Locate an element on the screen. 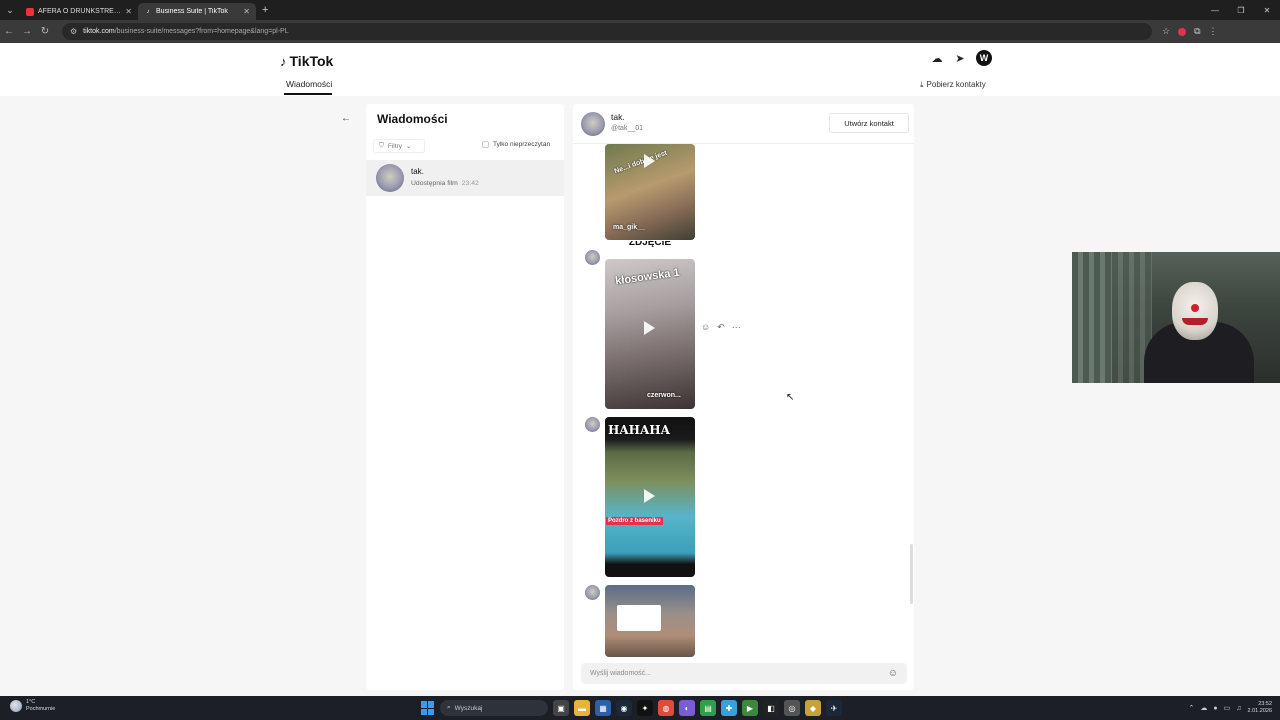  maximize-icon: ❐ is located at coordinates (1241, 10).